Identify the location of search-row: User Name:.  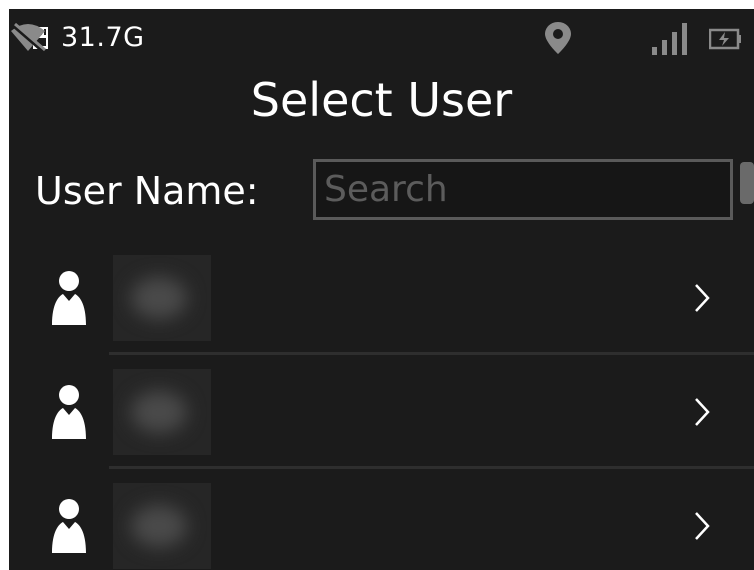
(381, 194).